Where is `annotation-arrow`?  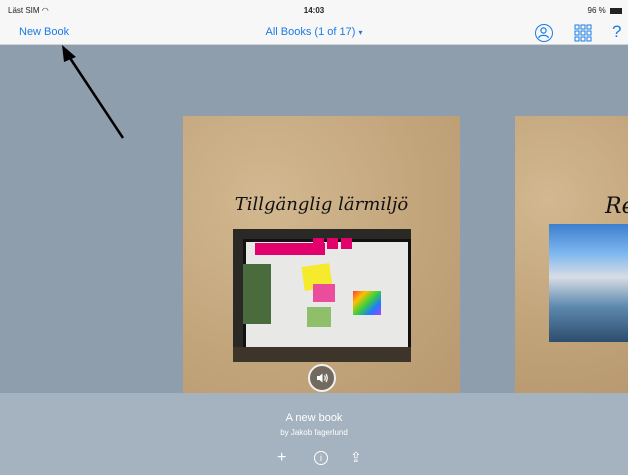
annotation-arrow is located at coordinates (93, 92).